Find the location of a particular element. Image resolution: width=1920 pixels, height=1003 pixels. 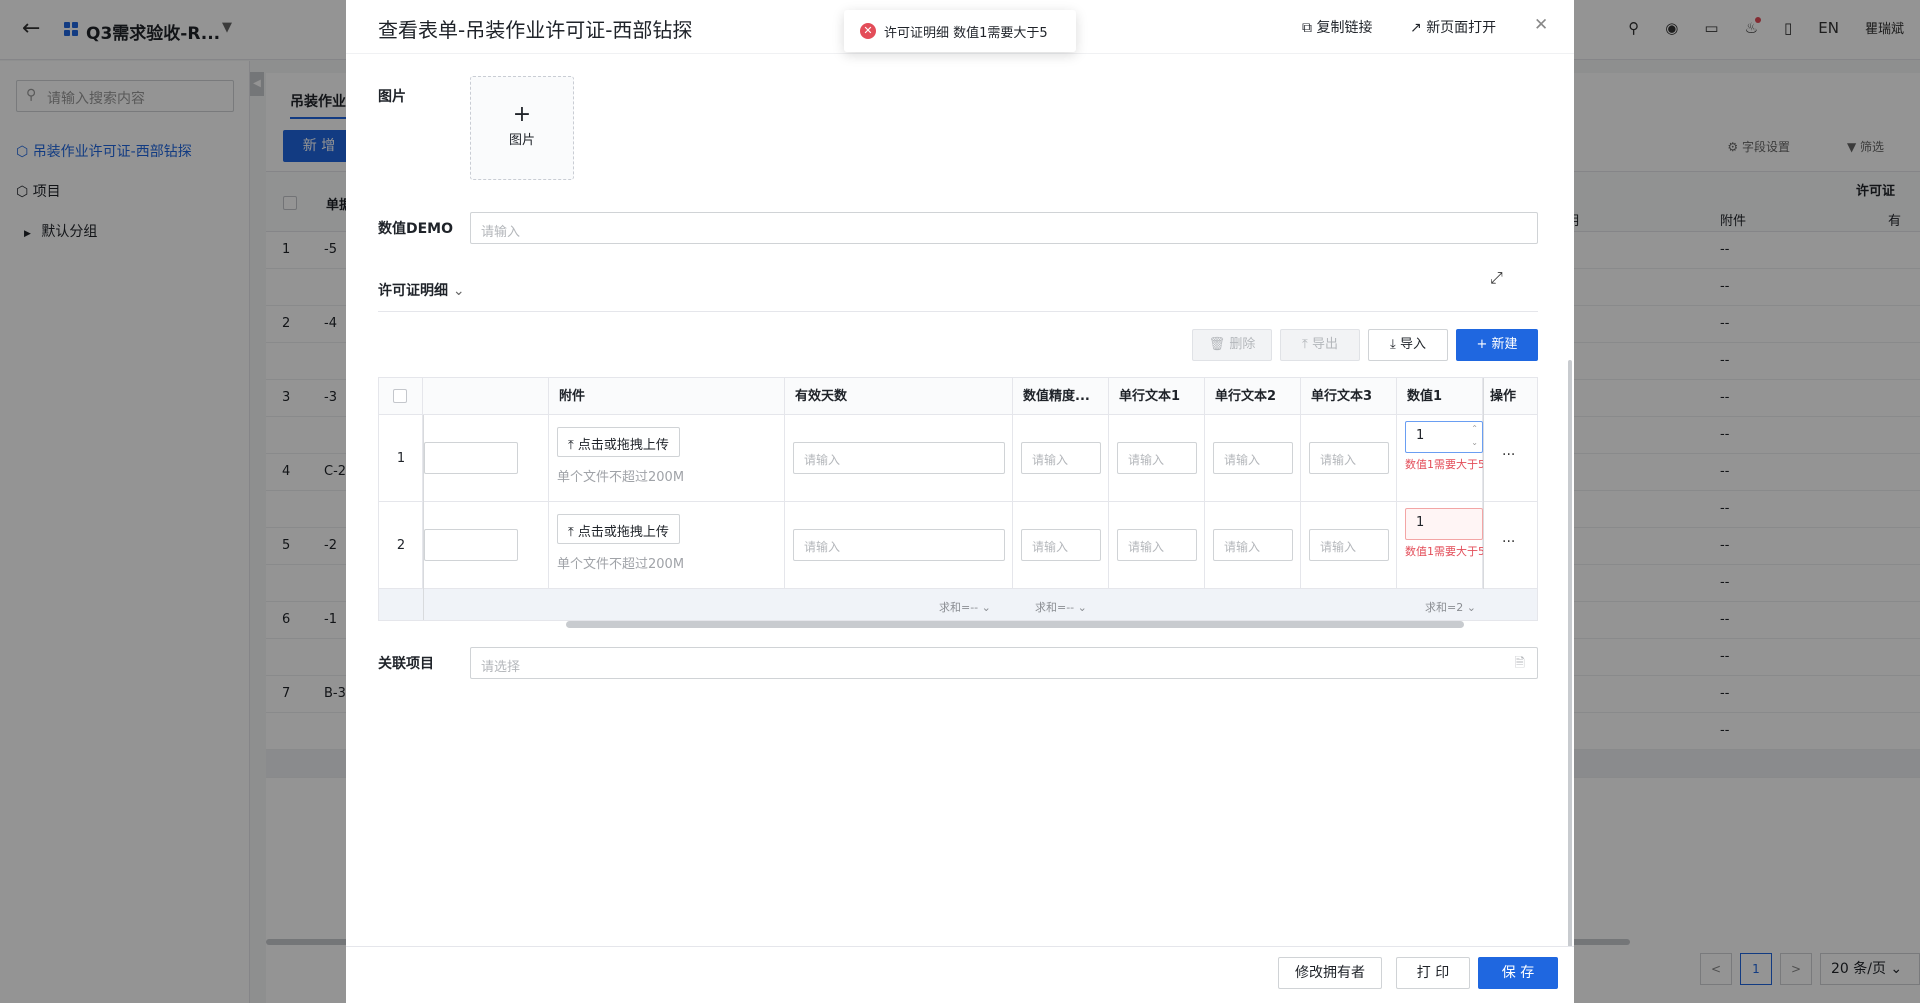

column-header-text2: 单行文本2 is located at coordinates (1253, 396).